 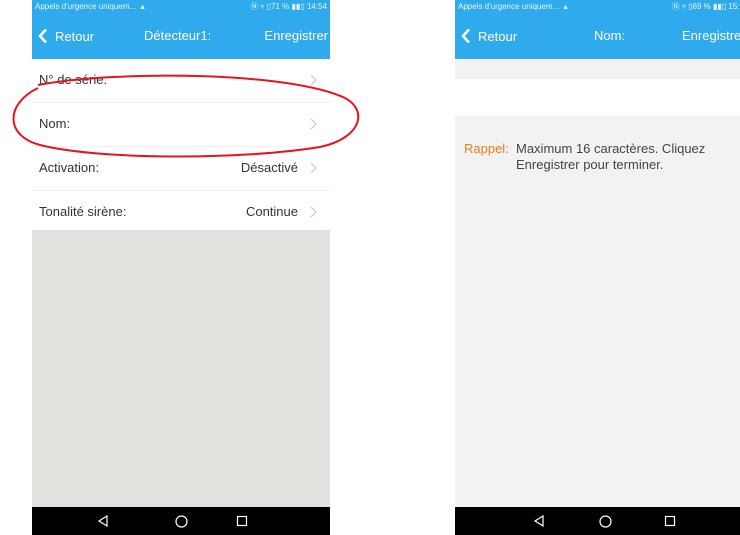 What do you see at coordinates (734, 6) in the screenshot?
I see `clock: 15:1` at bounding box center [734, 6].